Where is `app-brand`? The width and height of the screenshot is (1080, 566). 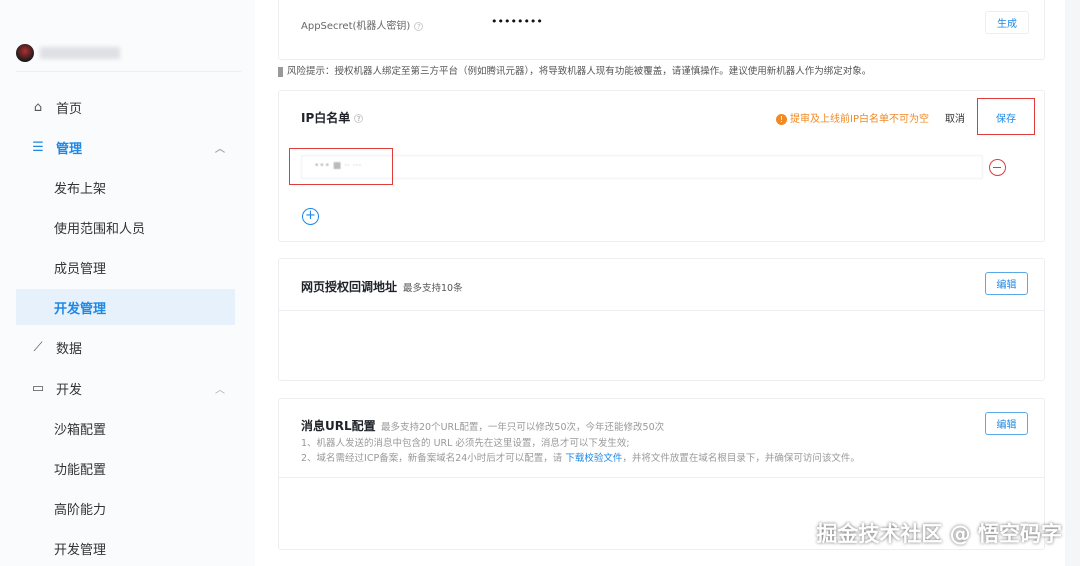
app-brand is located at coordinates (68, 53).